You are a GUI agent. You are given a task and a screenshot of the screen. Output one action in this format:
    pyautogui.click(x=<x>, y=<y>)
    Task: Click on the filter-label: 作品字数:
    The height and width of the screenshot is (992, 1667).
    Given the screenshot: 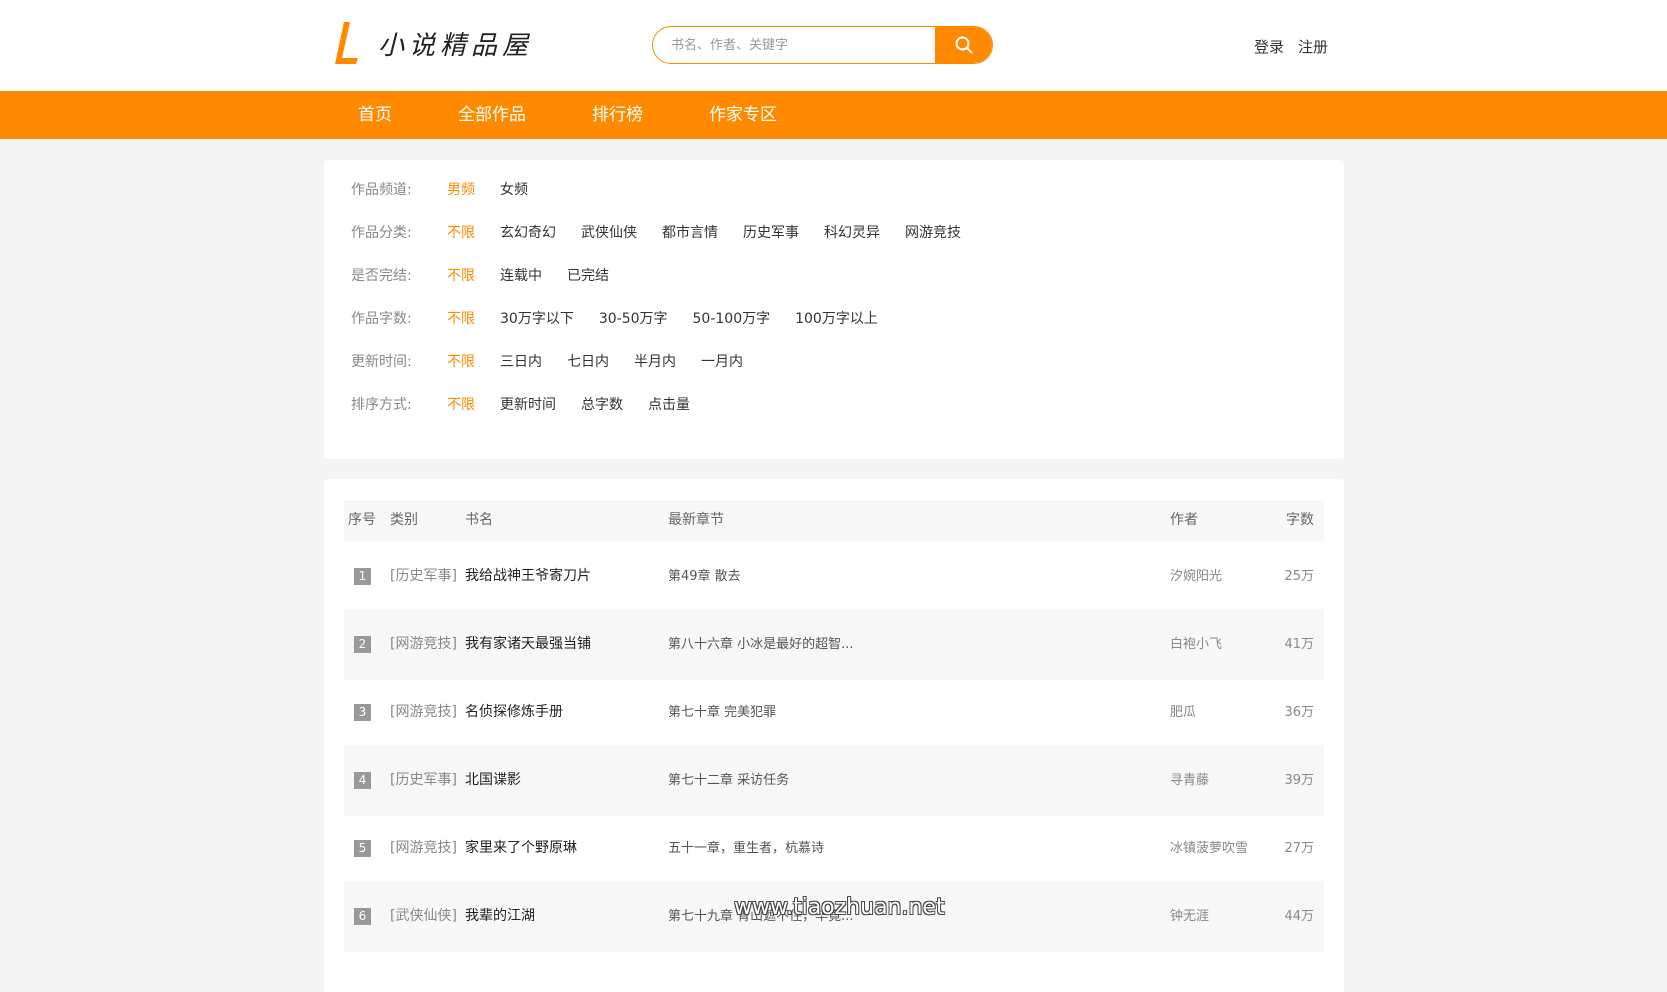 What is the action you would take?
    pyautogui.click(x=381, y=319)
    